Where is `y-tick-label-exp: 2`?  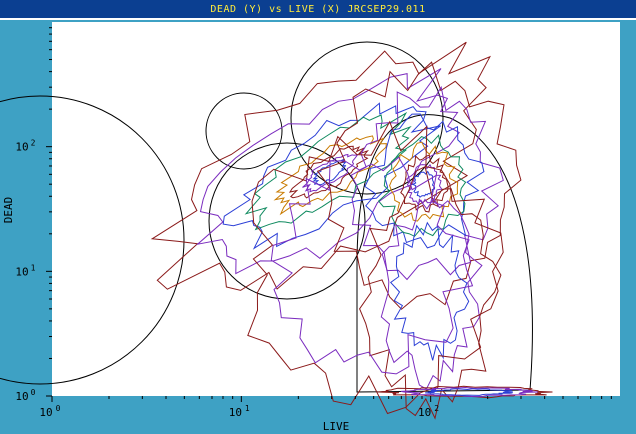 y-tick-label-exp: 2 is located at coordinates (33, 143).